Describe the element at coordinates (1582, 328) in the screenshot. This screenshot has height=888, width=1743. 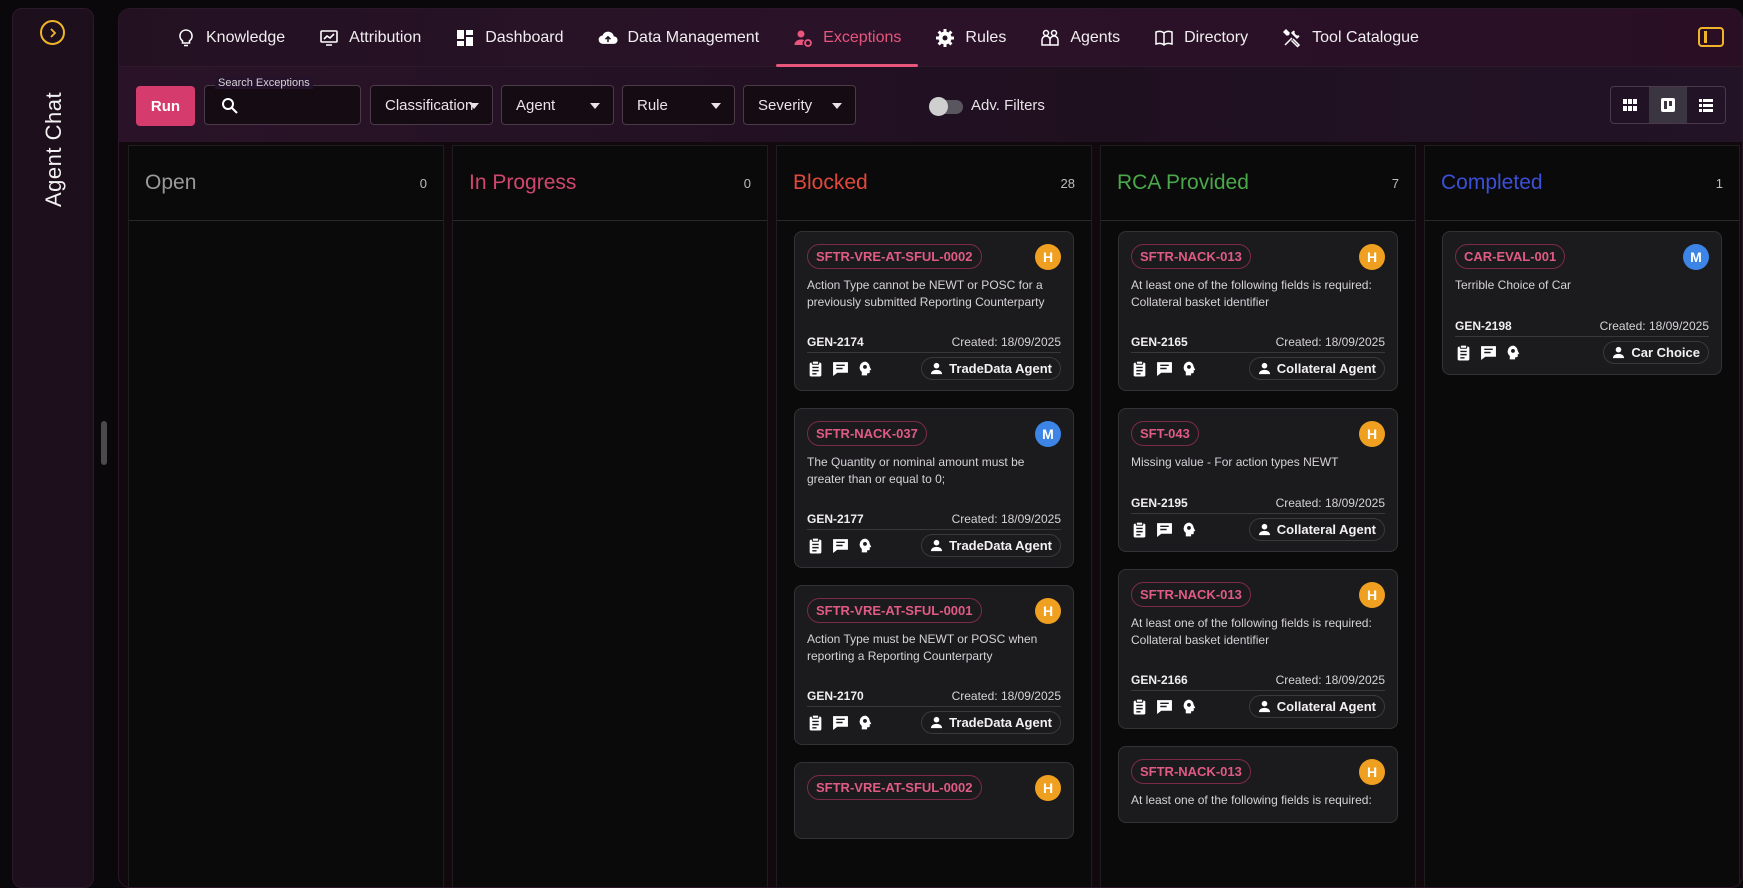
I see `card-meta: GEN-2198 Created: 18/09/2025` at that location.